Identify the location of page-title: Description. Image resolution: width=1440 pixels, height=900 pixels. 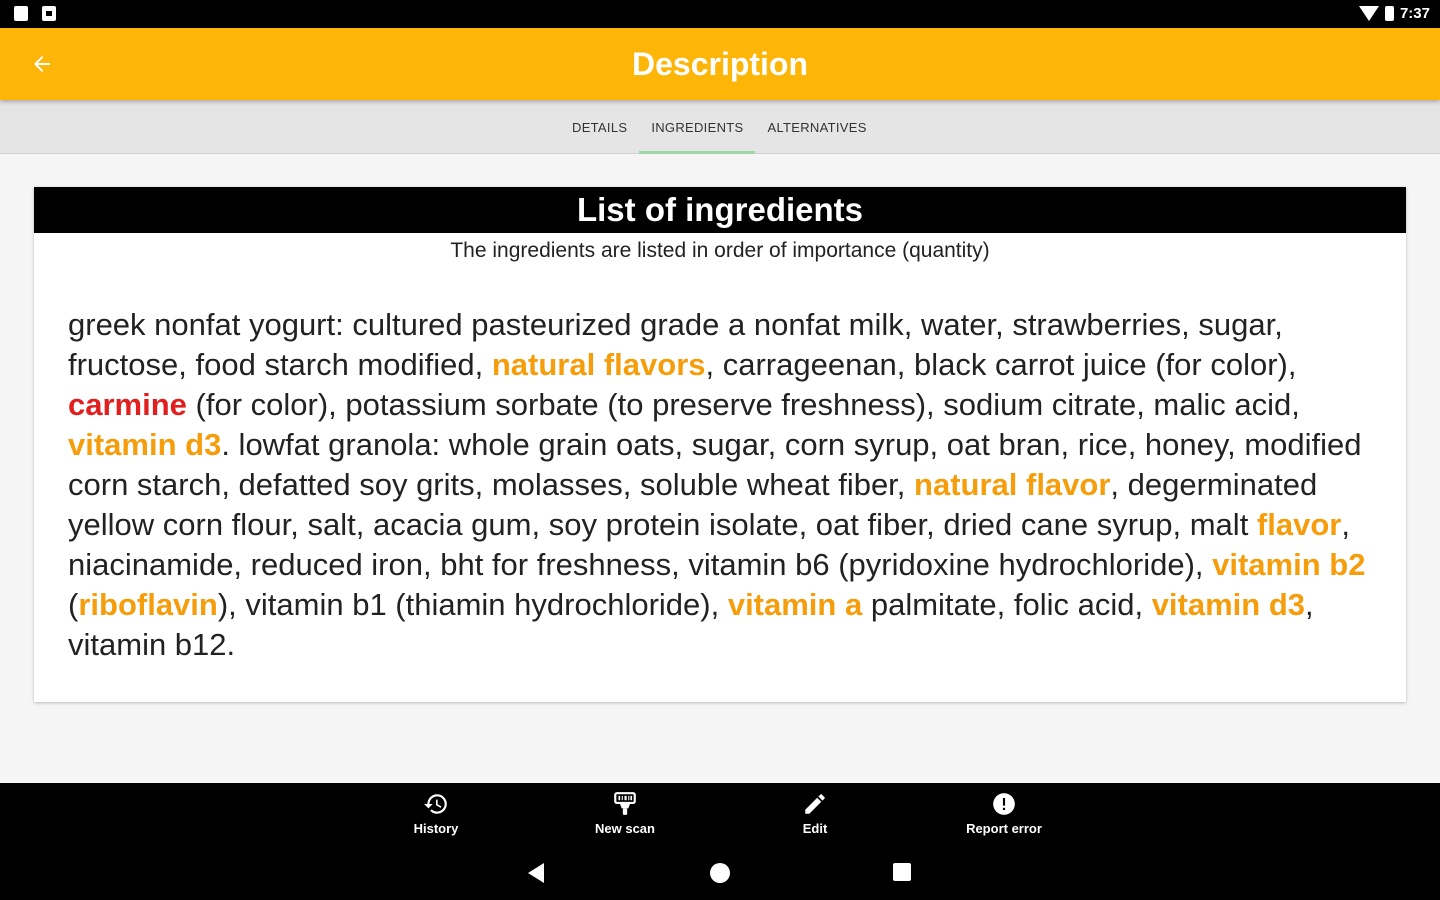
(720, 64).